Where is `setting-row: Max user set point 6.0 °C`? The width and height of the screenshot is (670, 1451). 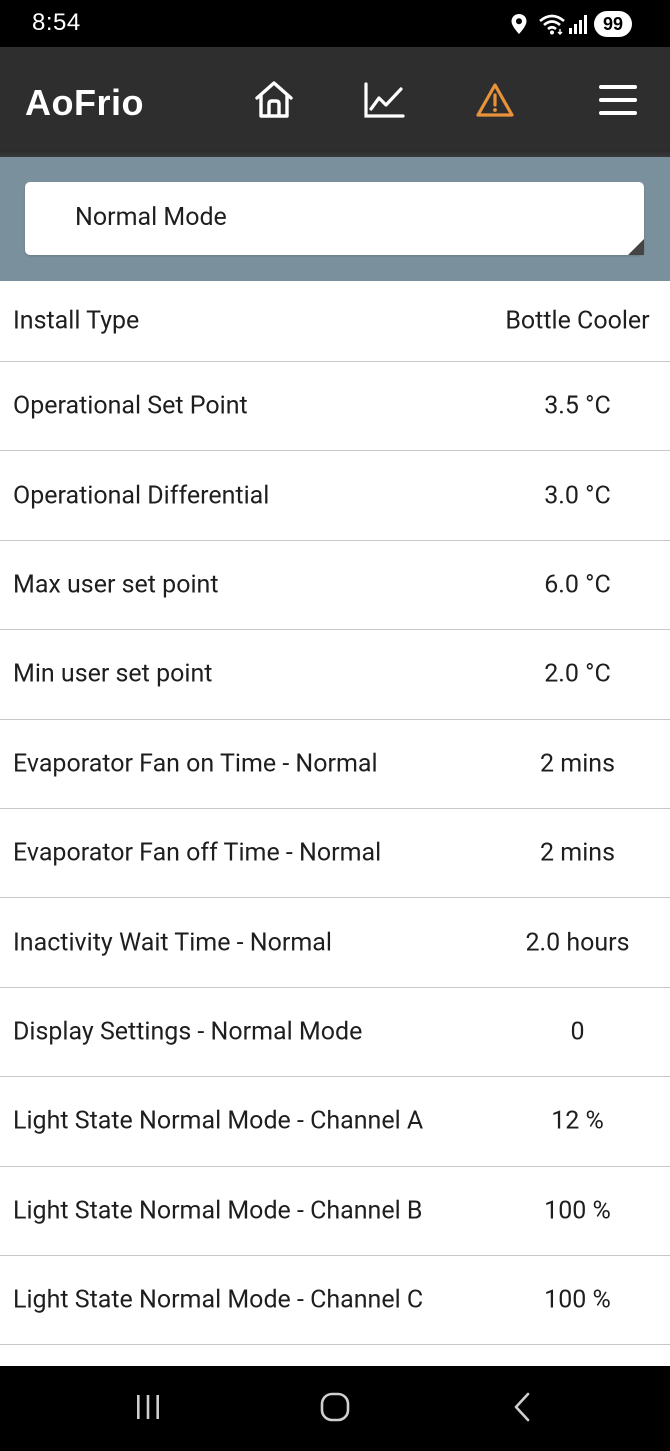
setting-row: Max user set point 6.0 °C is located at coordinates (335, 586).